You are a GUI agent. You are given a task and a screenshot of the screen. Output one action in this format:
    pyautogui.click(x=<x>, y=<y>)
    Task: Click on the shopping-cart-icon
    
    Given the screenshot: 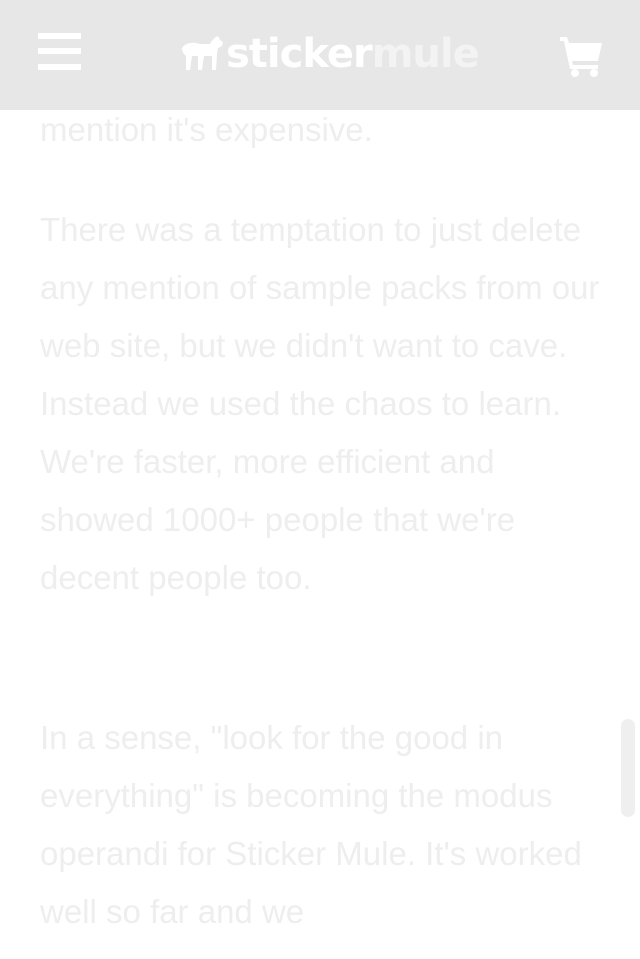 What is the action you would take?
    pyautogui.click(x=581, y=56)
    